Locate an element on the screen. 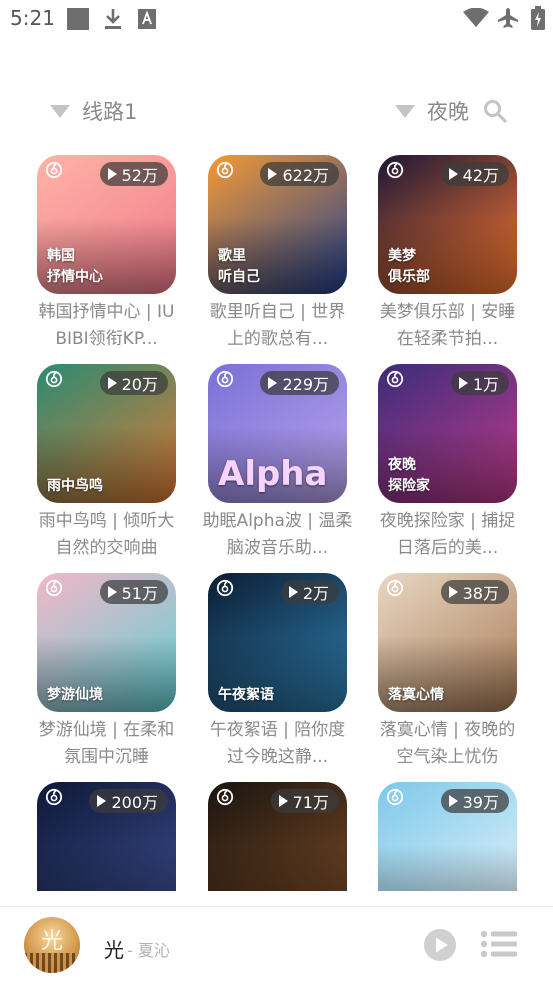 The width and height of the screenshot is (553, 983). play-count: 20万 is located at coordinates (139, 384).